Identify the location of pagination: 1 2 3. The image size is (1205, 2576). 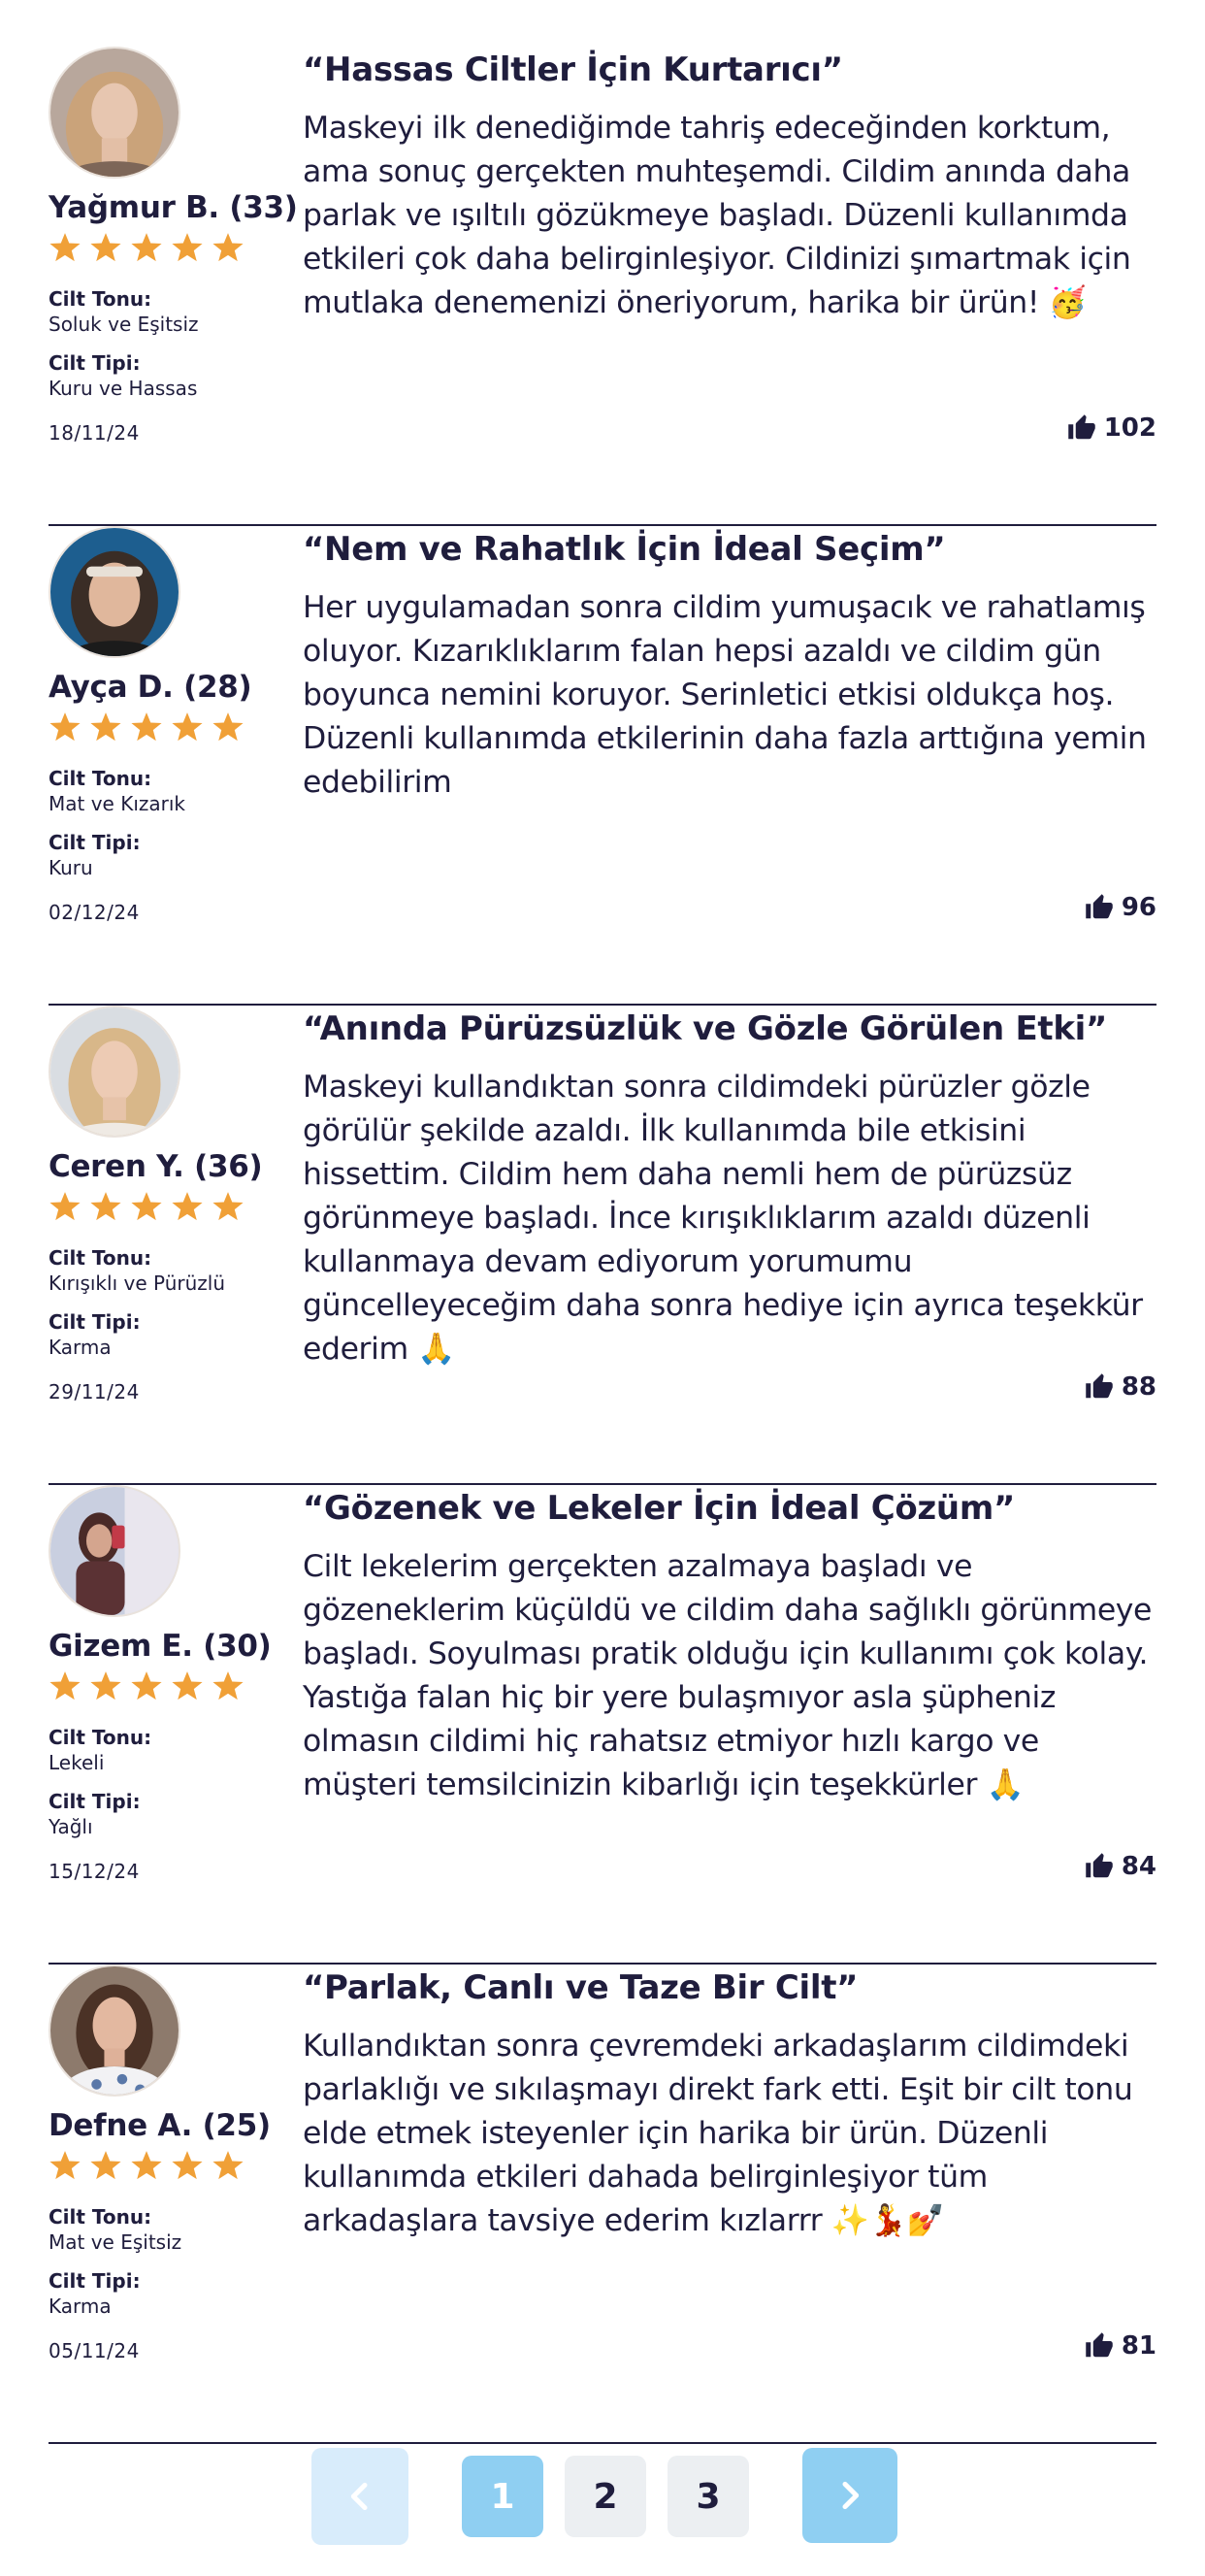
(602, 2497).